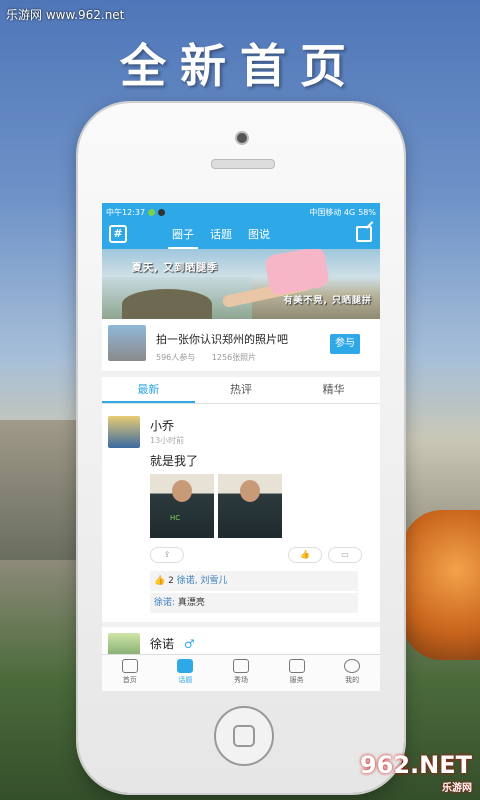 This screenshot has height=800, width=480. What do you see at coordinates (118, 234) in the screenshot?
I see `hashtag-icon: #` at bounding box center [118, 234].